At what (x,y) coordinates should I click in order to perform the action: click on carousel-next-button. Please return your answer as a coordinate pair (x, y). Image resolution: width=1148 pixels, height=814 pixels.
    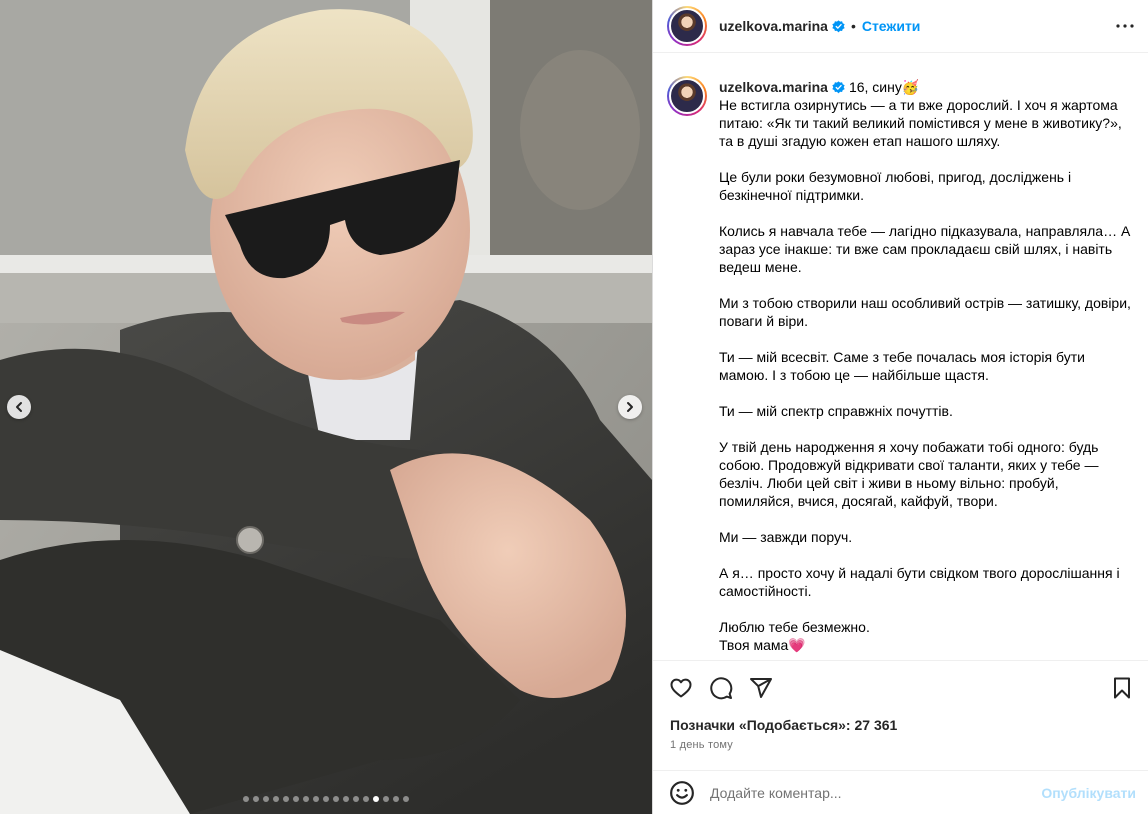
    Looking at the image, I should click on (630, 407).